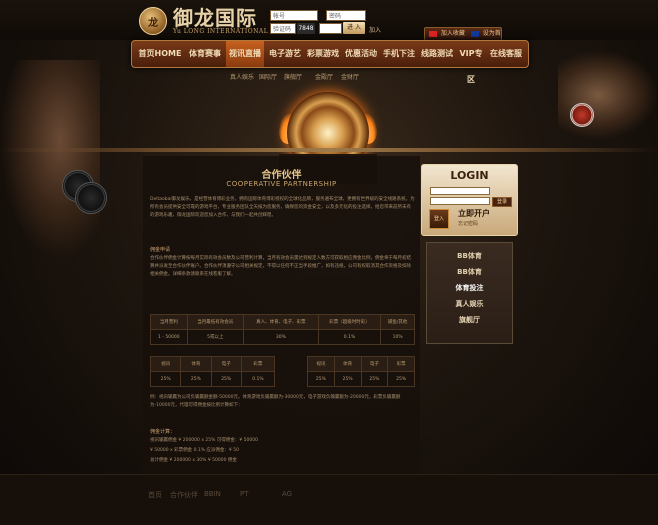  Describe the element at coordinates (287, 494) in the screenshot. I see `footer-logo: AG` at that location.